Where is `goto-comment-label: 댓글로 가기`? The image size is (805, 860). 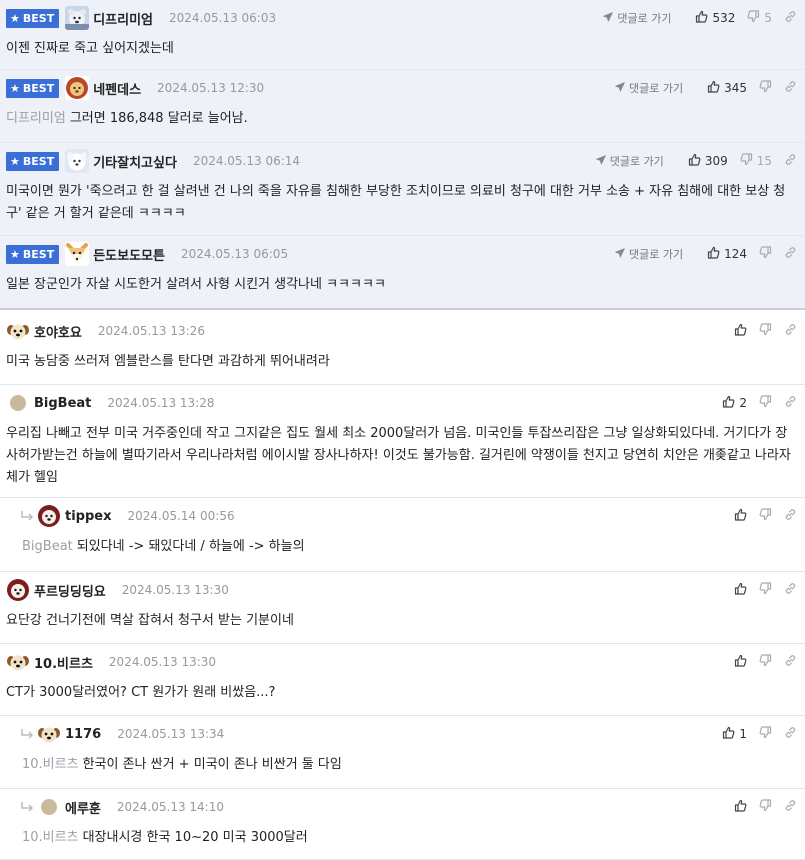 goto-comment-label: 댓글로 가기 is located at coordinates (656, 88).